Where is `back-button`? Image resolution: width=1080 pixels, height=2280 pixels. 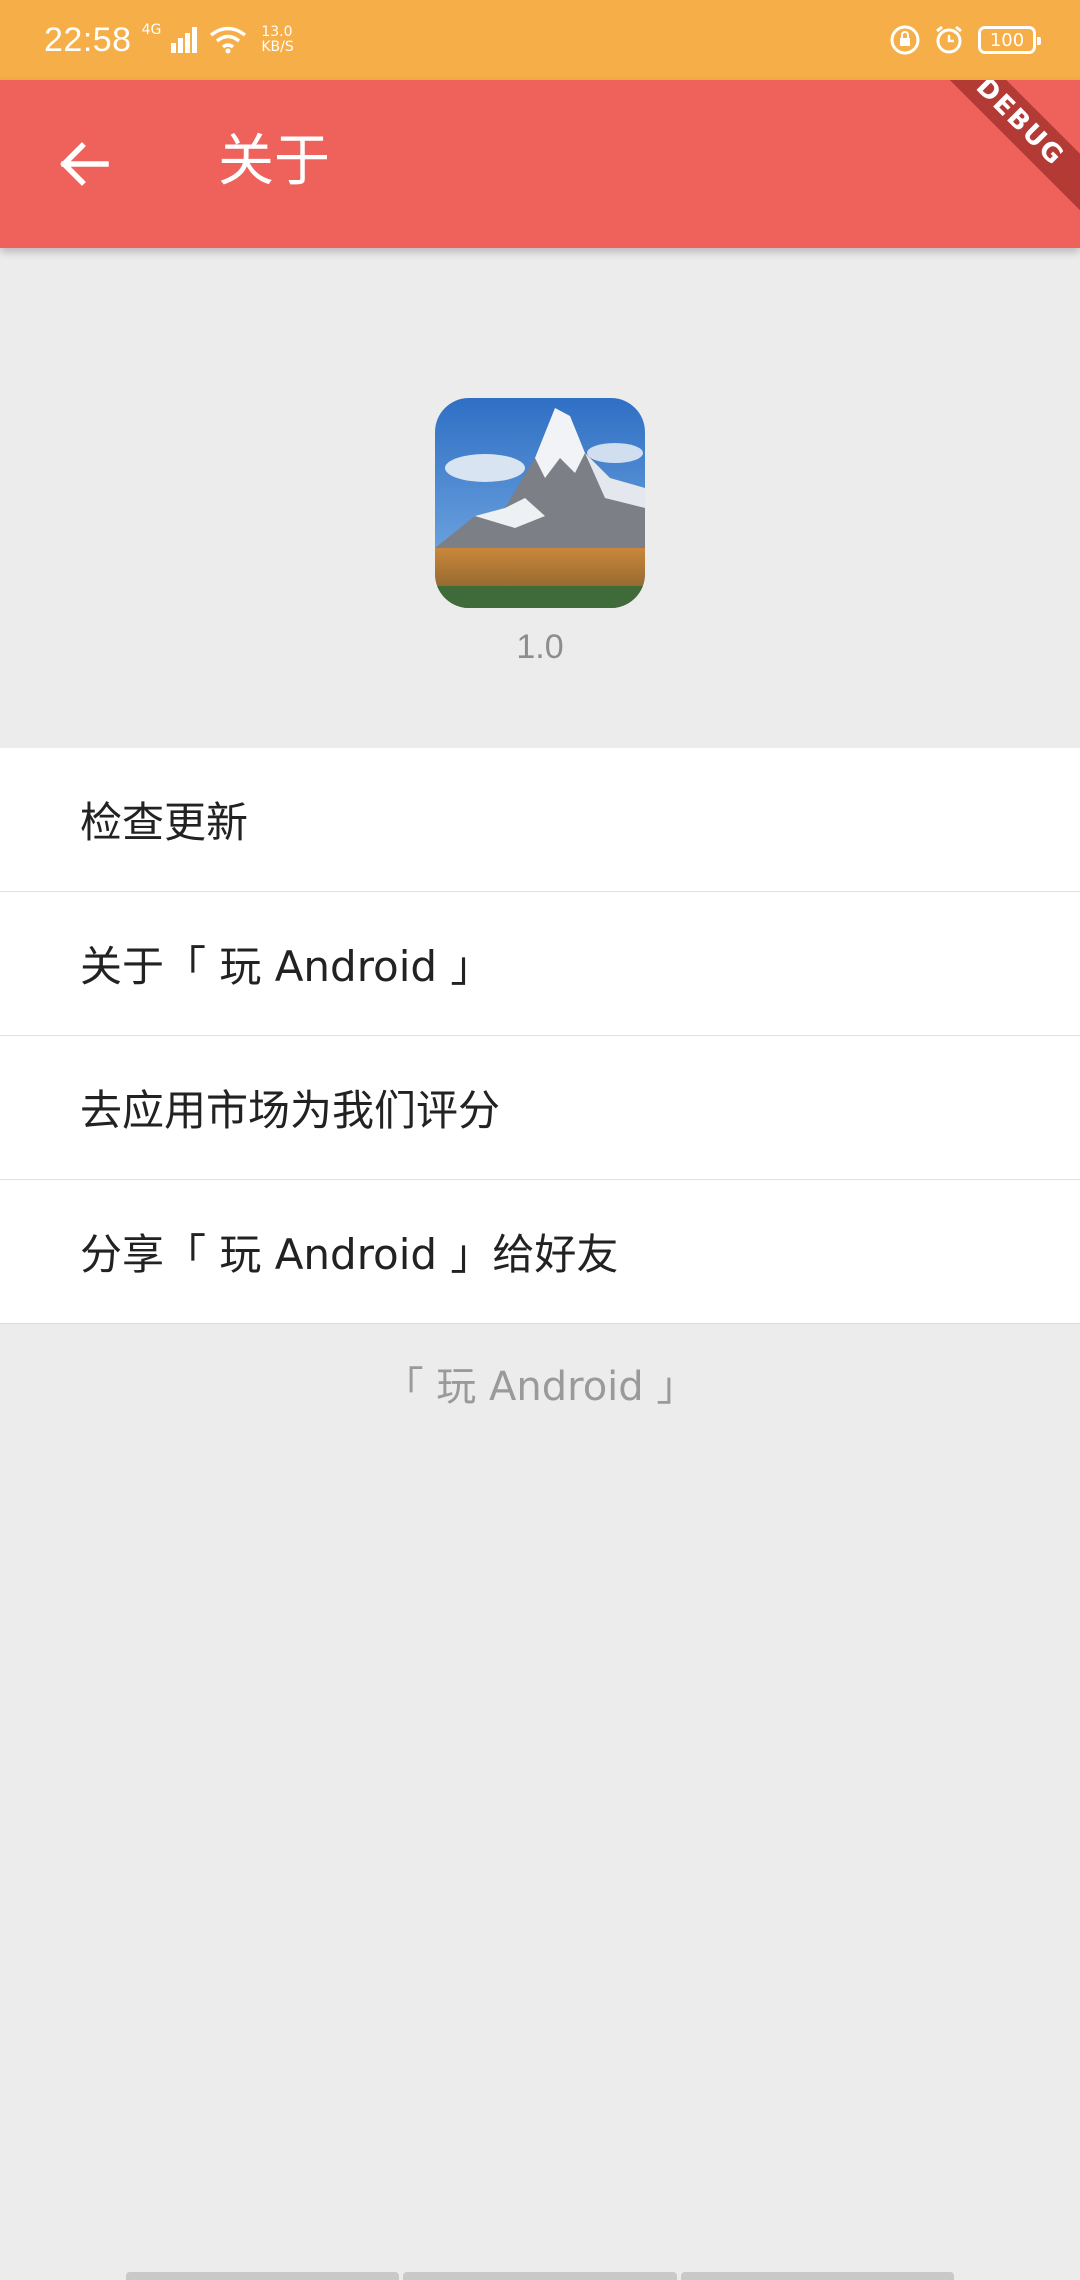
back-button is located at coordinates (84, 164).